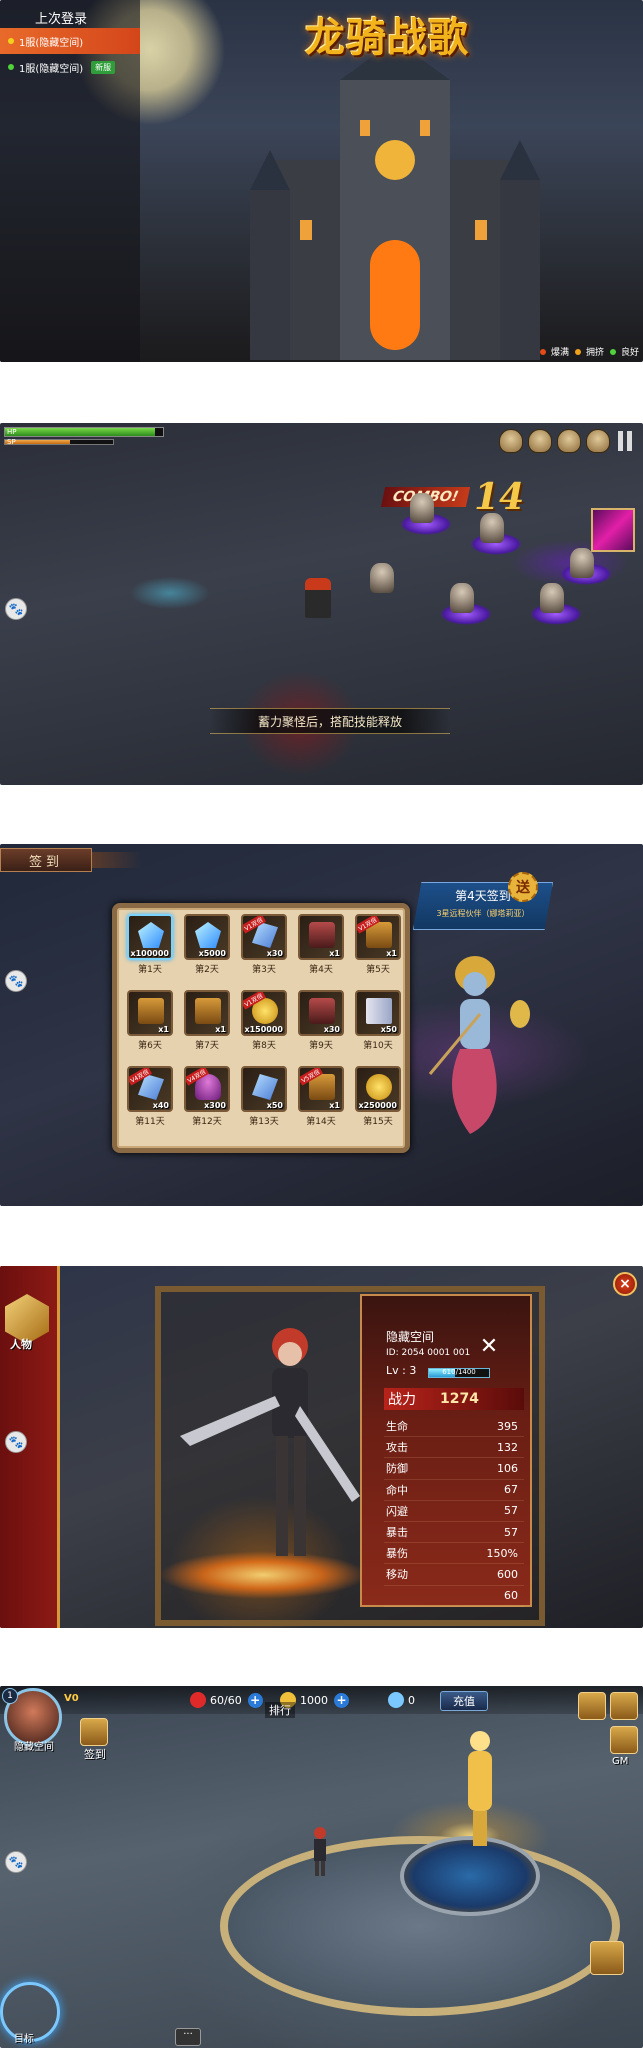  I want to click on ranking-button: 排行, so click(280, 1710).